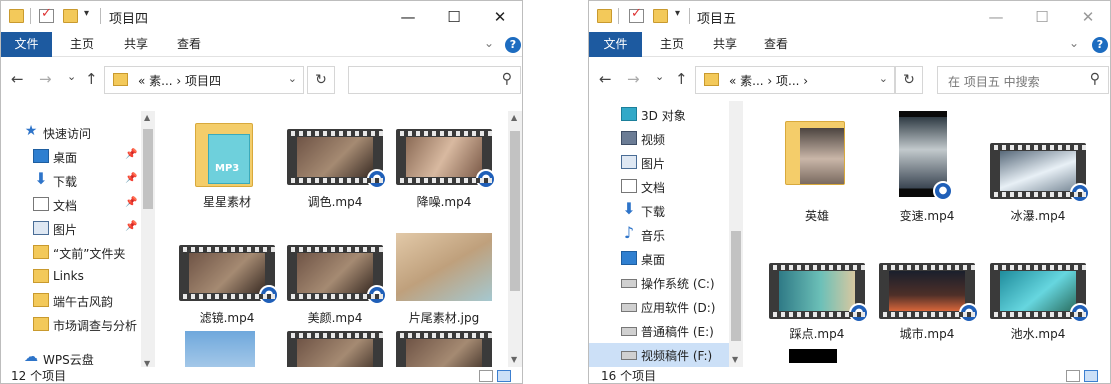 Image resolution: width=1111 pixels, height=384 pixels. I want to click on file-item: ● 变速.mp4, so click(927, 167).